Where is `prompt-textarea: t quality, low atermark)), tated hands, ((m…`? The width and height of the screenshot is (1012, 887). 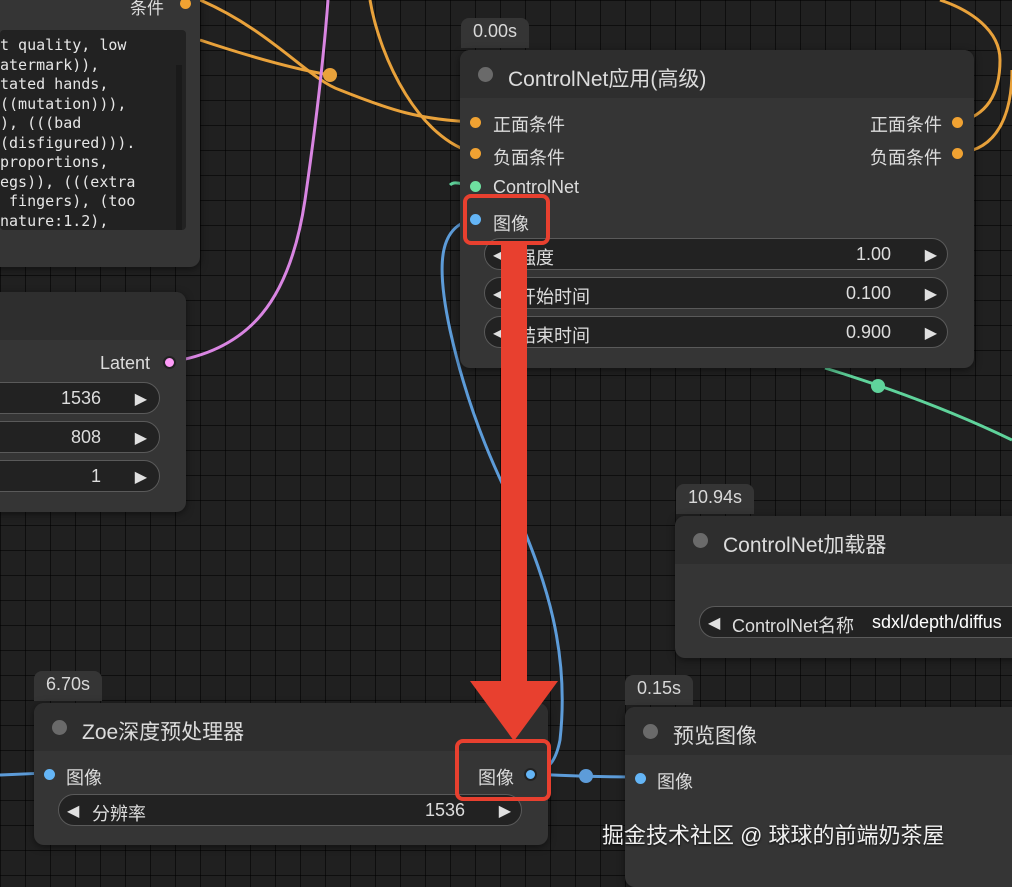
prompt-textarea: t quality, low atermark)), tated hands, ((m… is located at coordinates (93, 130).